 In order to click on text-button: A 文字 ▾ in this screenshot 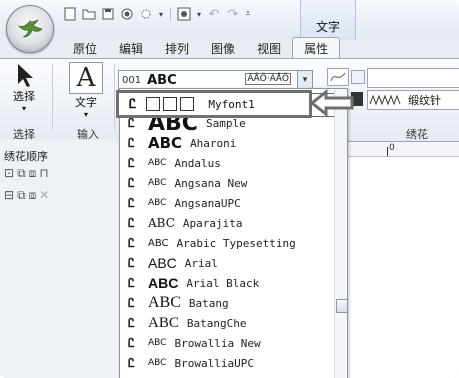, I will do `click(86, 90)`.